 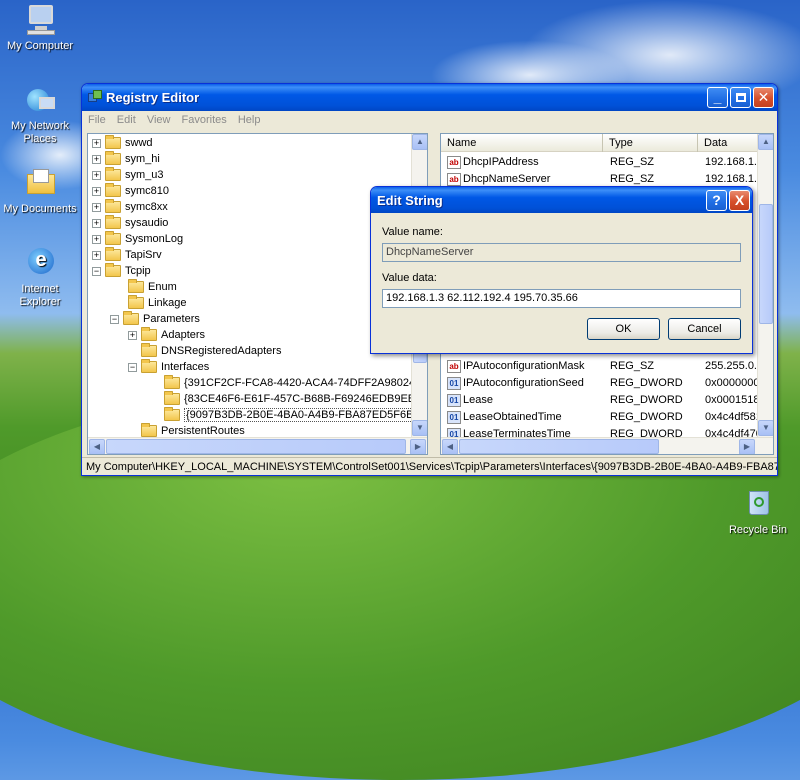 I want to click on tree-item-label: sym_u3, so click(x=144, y=175).